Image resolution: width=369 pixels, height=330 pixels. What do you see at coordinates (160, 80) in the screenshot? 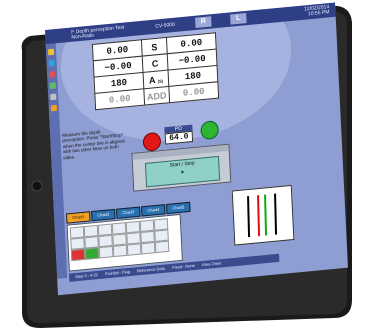
I see `row-note: (S)` at bounding box center [160, 80].